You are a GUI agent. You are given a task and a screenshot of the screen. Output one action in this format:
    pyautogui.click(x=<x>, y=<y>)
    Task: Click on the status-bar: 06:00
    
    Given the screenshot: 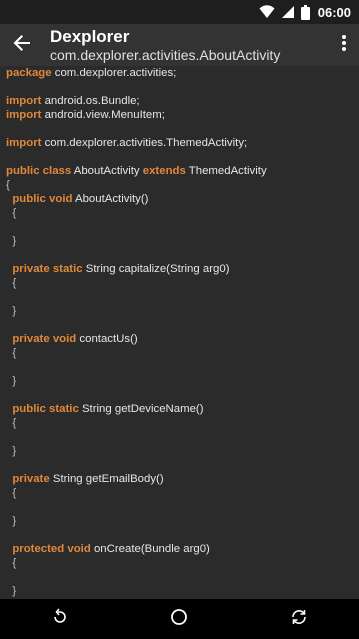 What is the action you would take?
    pyautogui.click(x=179, y=12)
    